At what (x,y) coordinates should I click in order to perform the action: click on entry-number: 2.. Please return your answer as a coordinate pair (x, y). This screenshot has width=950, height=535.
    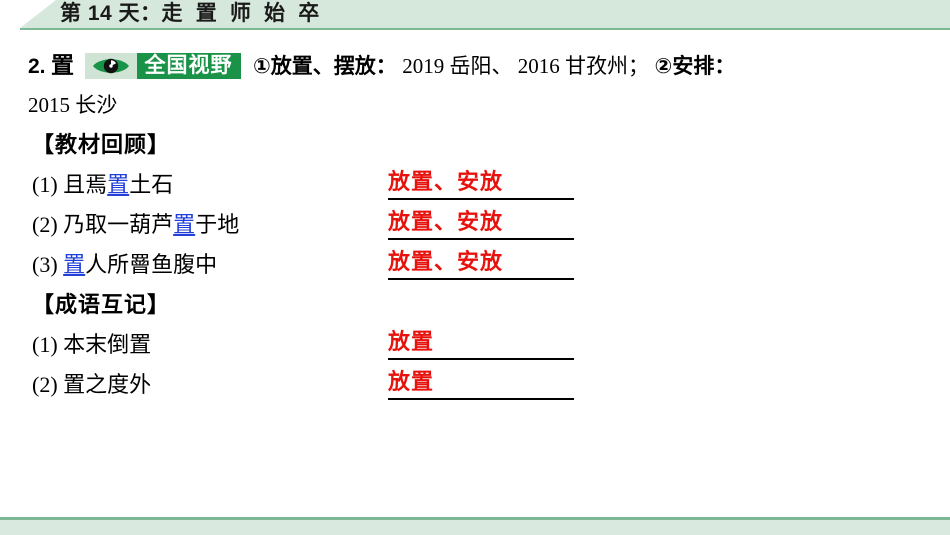
    Looking at the image, I should click on (37, 66).